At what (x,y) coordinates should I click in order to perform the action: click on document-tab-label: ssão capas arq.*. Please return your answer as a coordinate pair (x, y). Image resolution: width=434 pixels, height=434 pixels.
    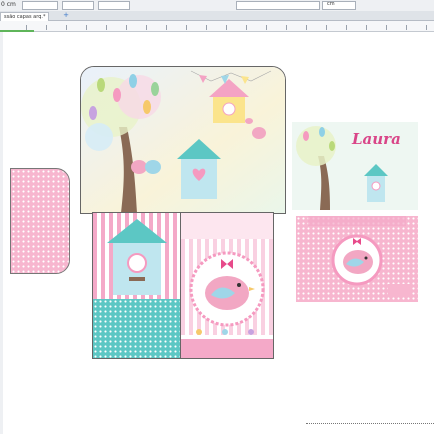
    Looking at the image, I should click on (25, 17).